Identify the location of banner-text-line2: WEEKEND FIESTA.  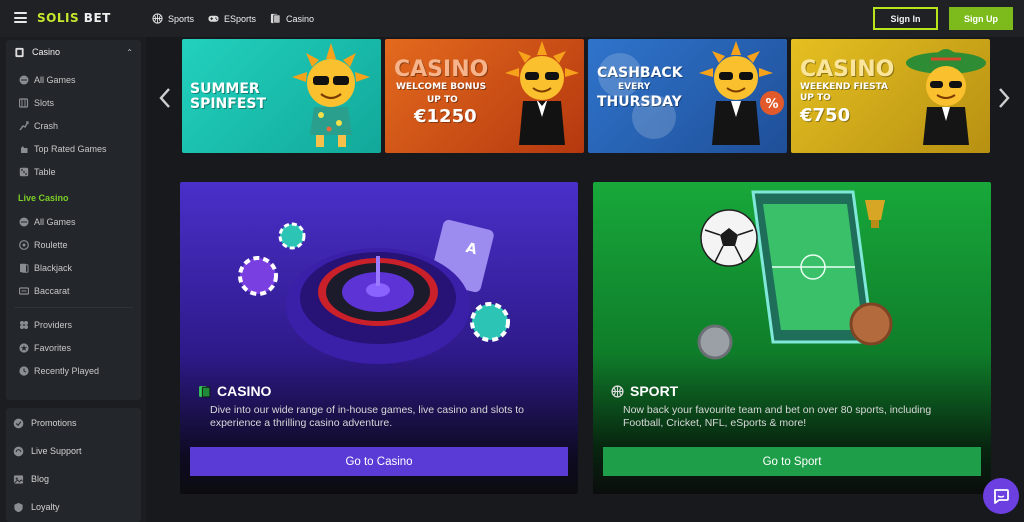
(844, 87).